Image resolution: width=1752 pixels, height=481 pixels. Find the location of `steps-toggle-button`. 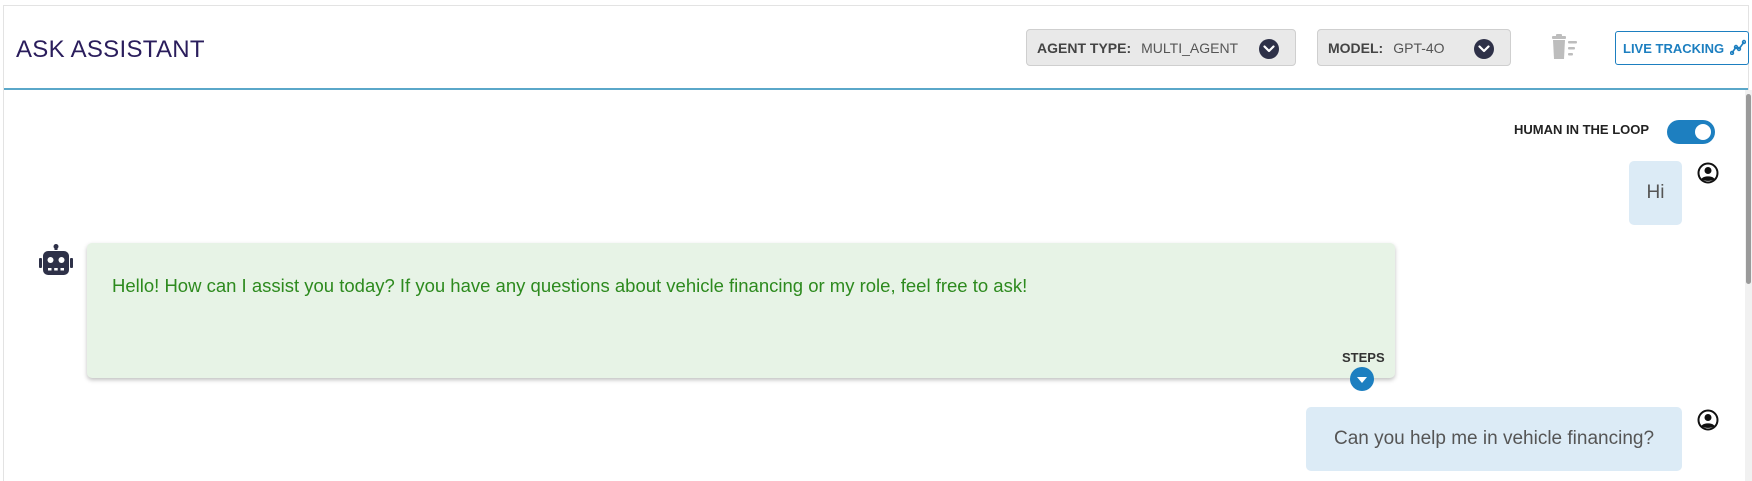

steps-toggle-button is located at coordinates (1362, 379).